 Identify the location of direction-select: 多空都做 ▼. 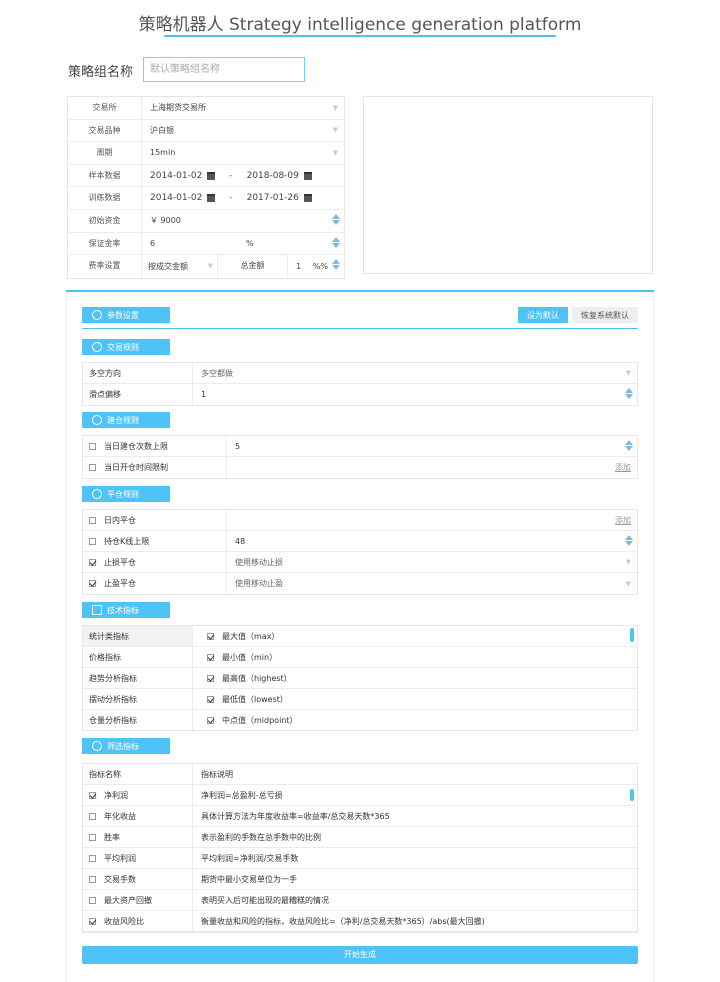
(415, 373).